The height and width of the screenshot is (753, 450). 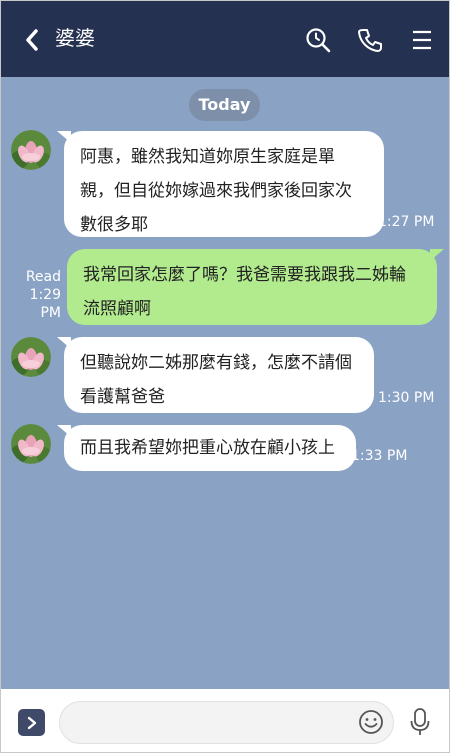 I want to click on phone-icon, so click(x=370, y=40).